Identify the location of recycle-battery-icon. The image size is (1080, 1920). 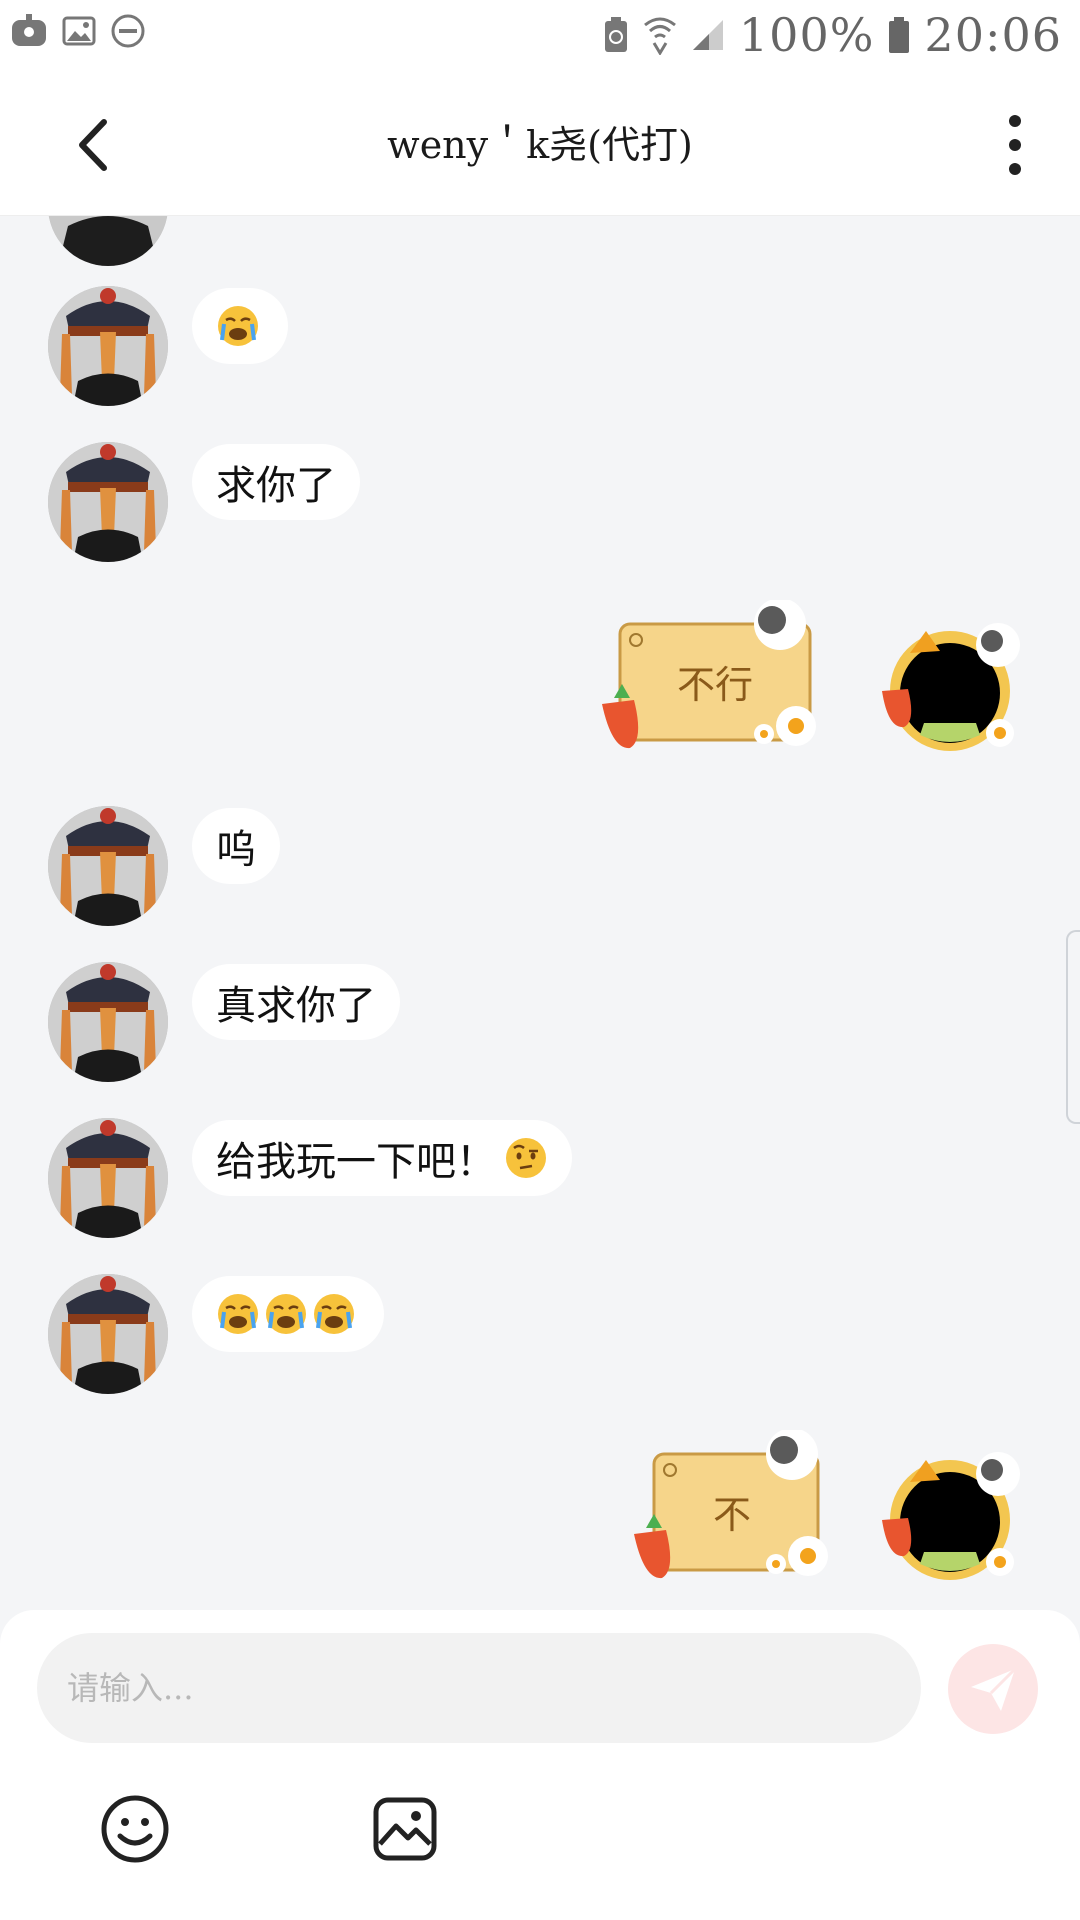
(615, 34).